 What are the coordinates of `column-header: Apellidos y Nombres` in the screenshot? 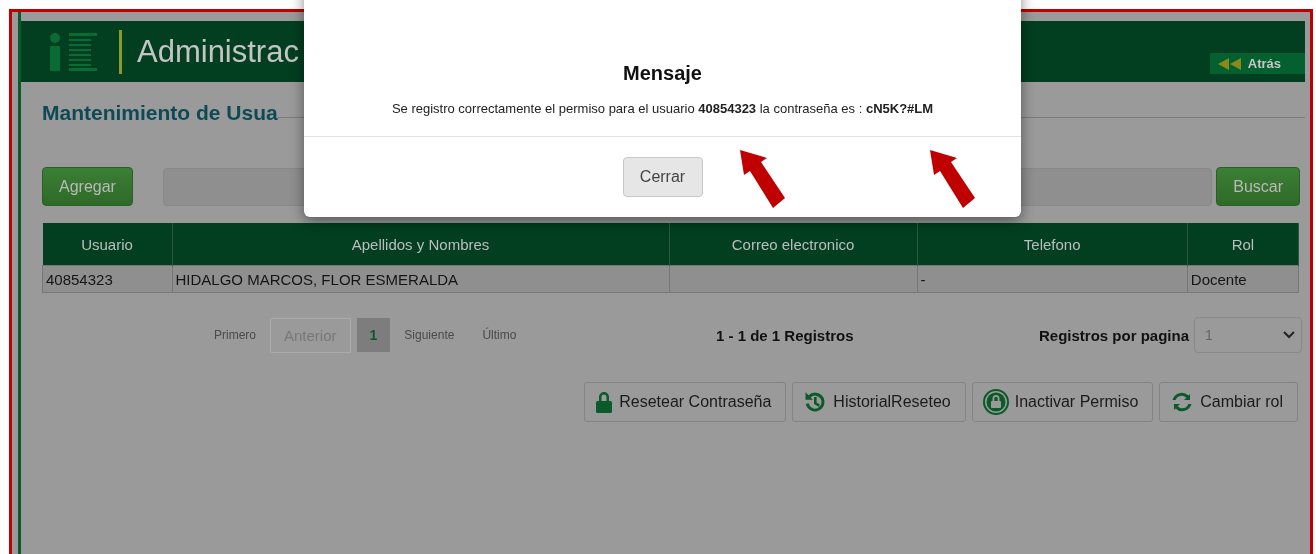 It's located at (421, 244).